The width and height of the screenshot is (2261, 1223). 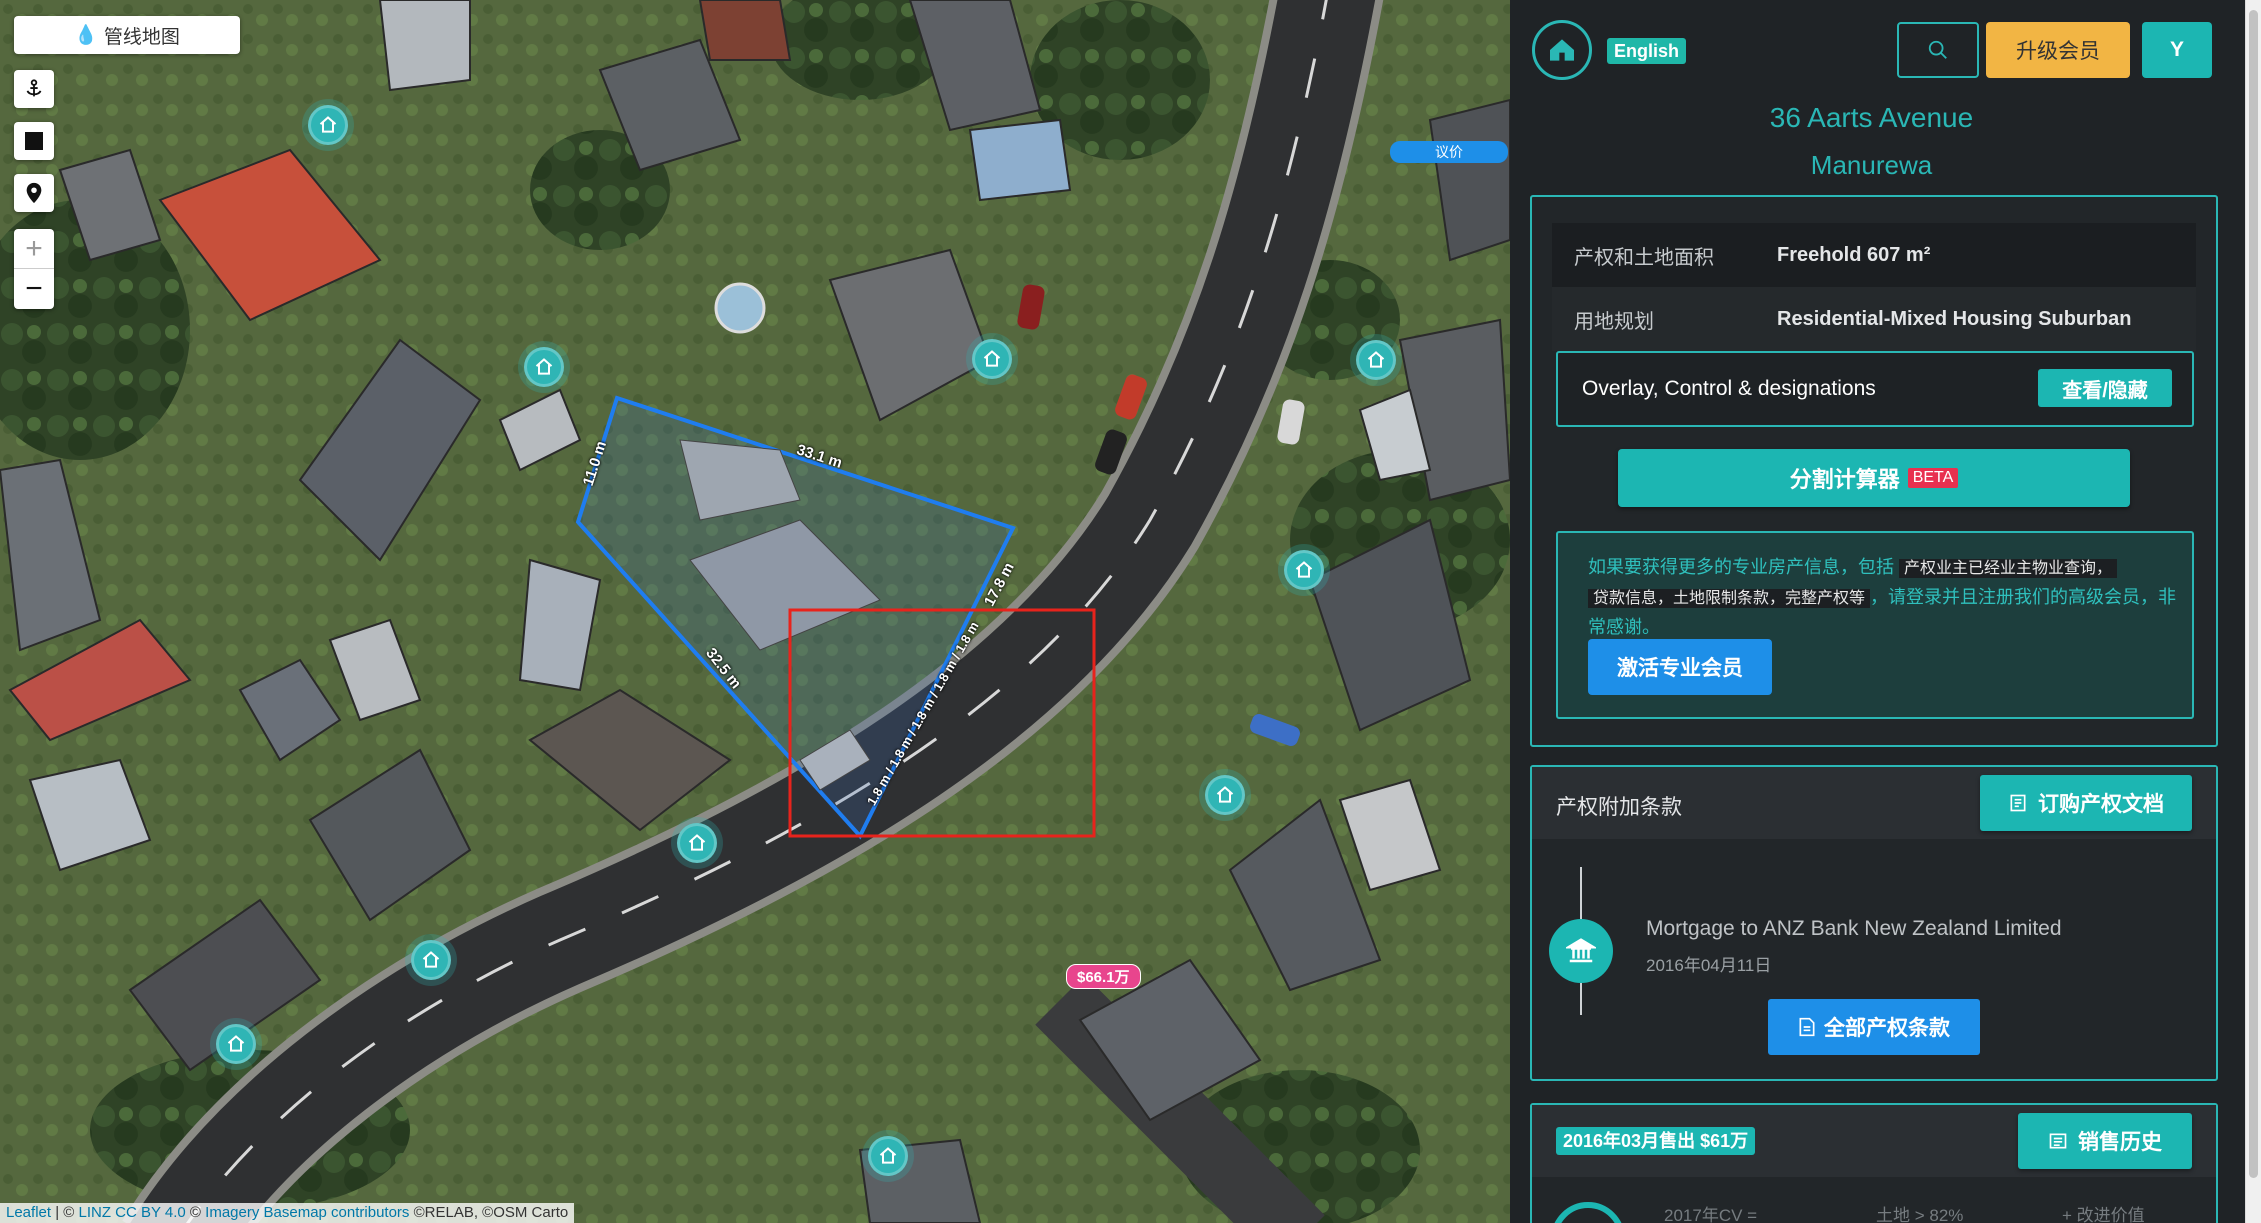 What do you see at coordinates (2120, 1142) in the screenshot?
I see `sales-history-label: 销售历史` at bounding box center [2120, 1142].